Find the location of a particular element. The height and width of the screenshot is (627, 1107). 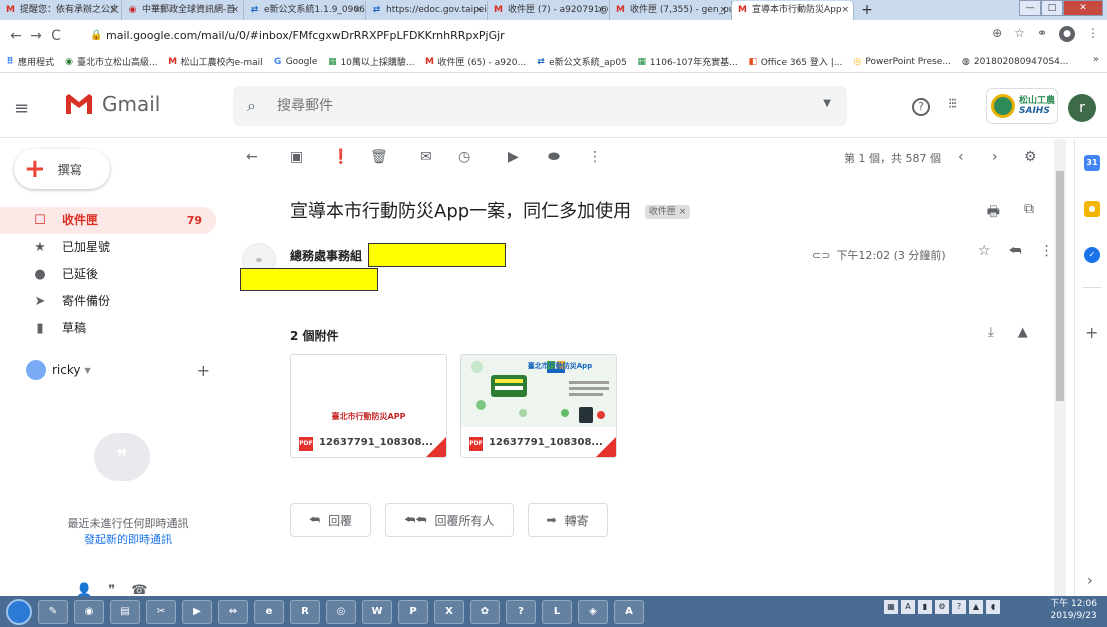

tray-settings-icon: ⚙ is located at coordinates (942, 607).